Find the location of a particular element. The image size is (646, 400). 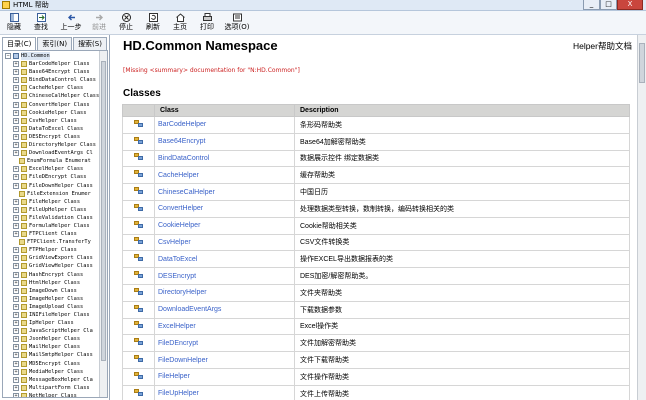

tree-item: + ConvertHelper Class is located at coordinates (52, 105).